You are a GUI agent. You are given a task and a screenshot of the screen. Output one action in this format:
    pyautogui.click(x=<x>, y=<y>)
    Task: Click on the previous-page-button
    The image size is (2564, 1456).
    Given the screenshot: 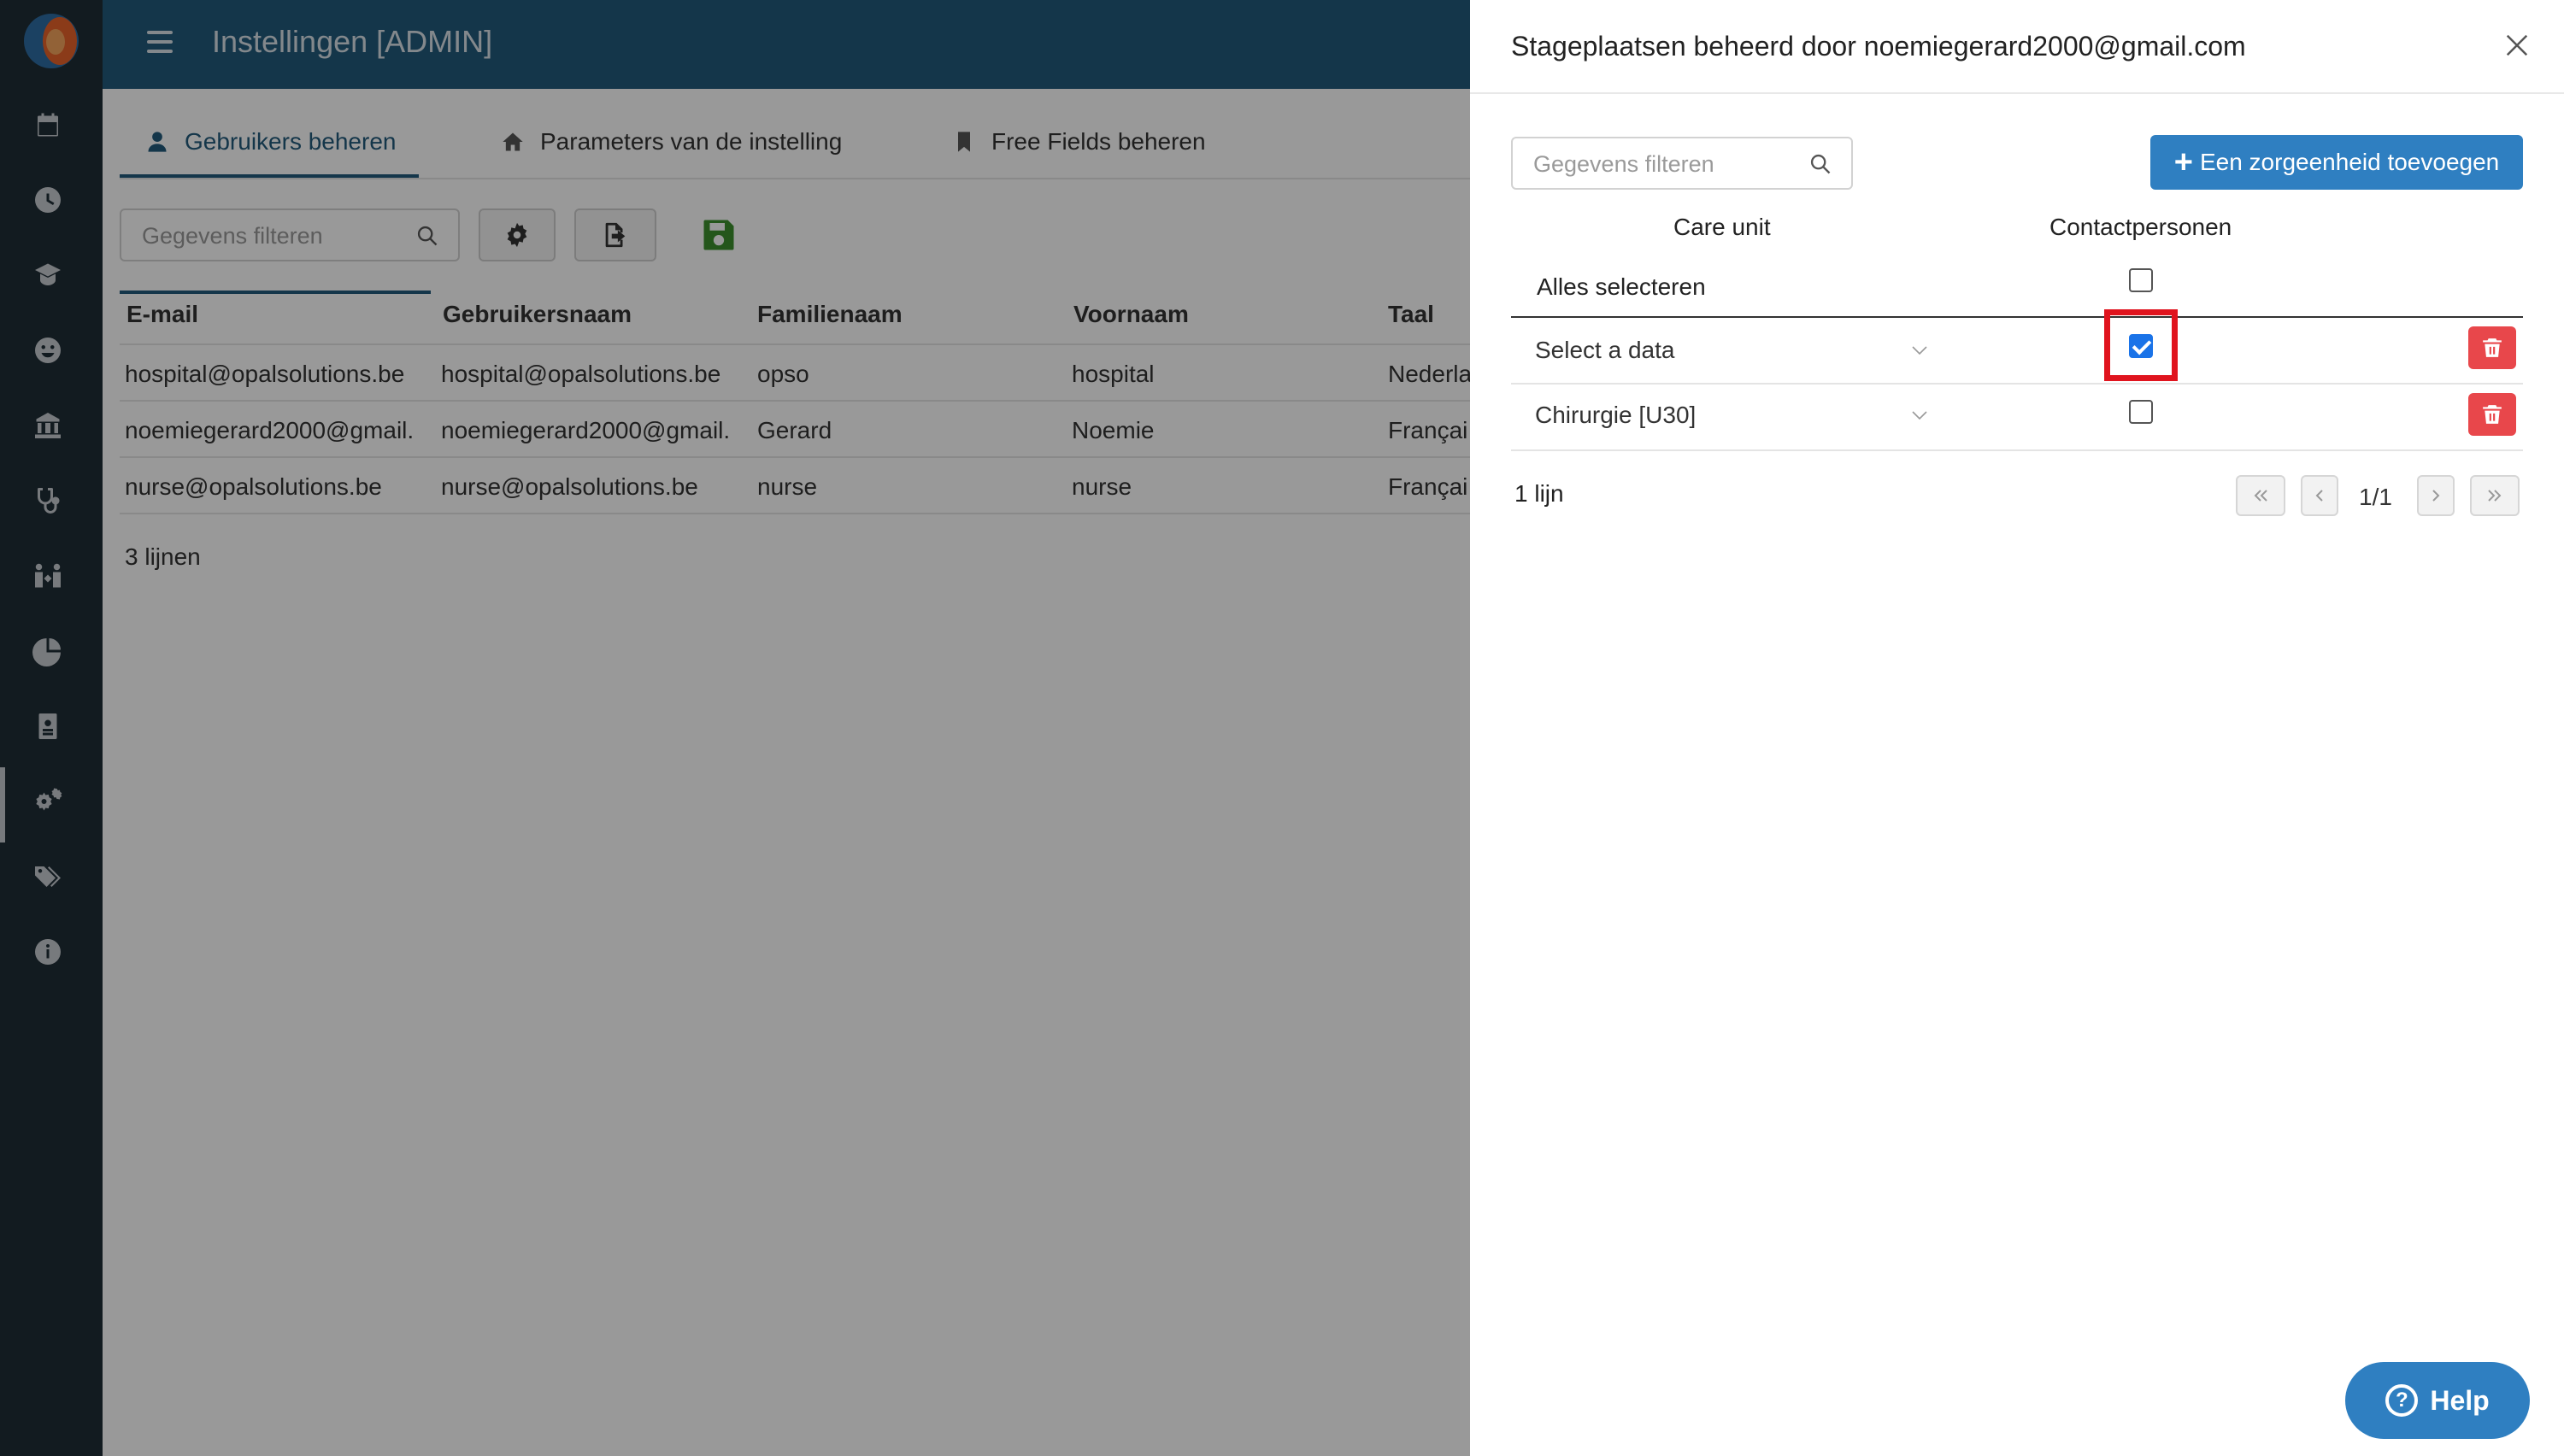 What is the action you would take?
    pyautogui.click(x=2319, y=495)
    